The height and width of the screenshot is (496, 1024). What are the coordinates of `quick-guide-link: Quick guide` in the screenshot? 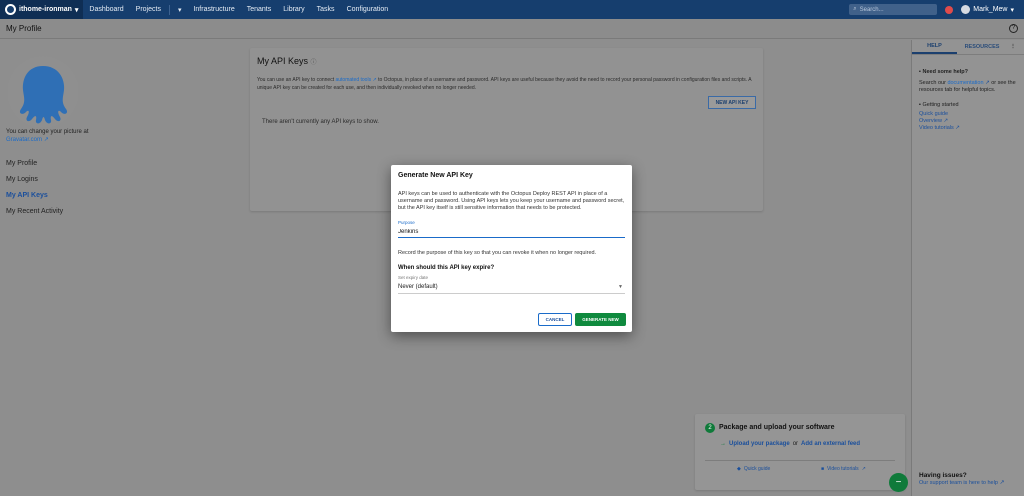 It's located at (968, 114).